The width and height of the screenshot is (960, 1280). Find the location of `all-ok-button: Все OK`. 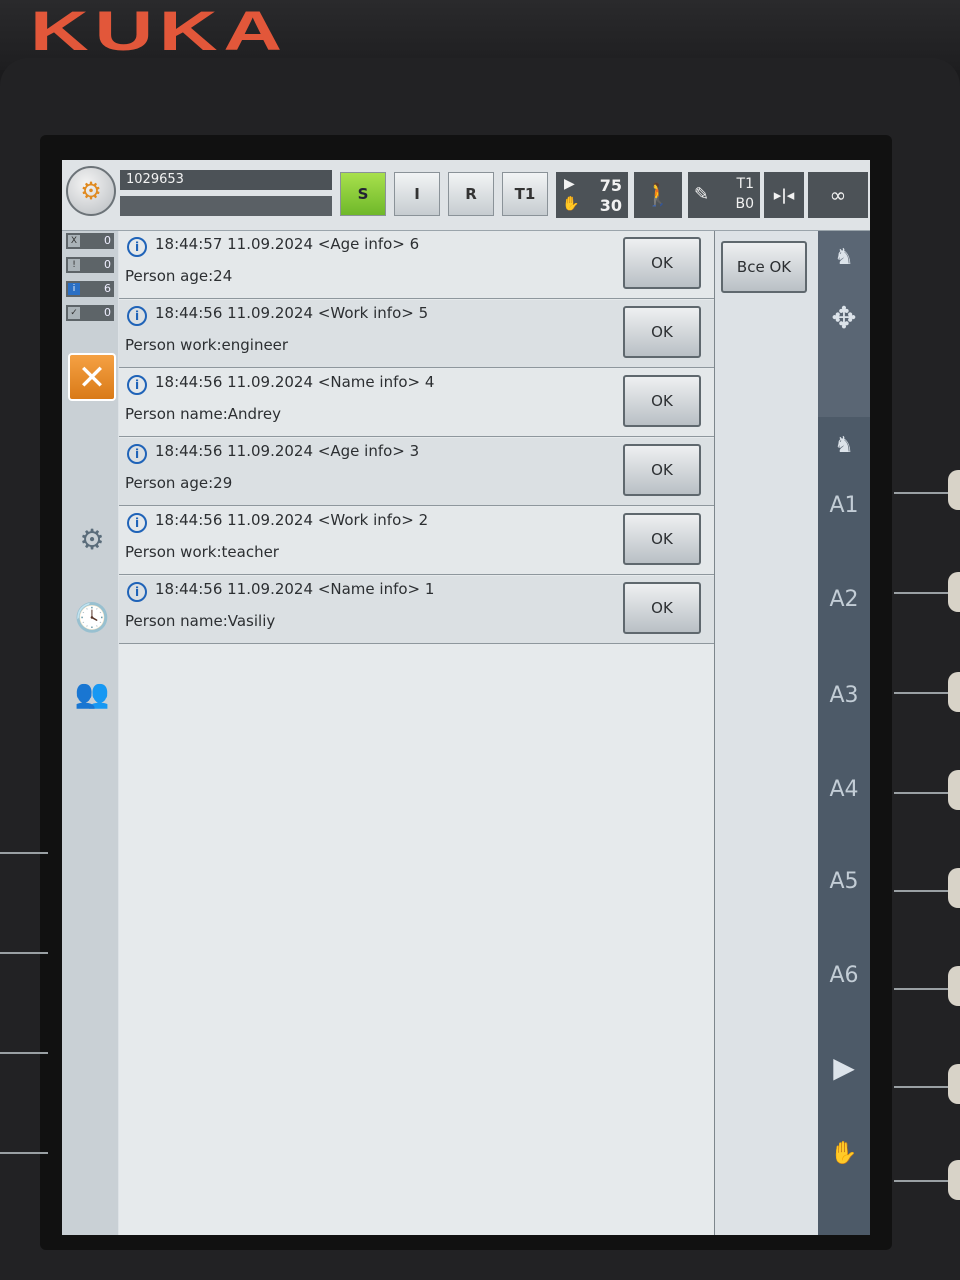

all-ok-button: Все OK is located at coordinates (764, 267).